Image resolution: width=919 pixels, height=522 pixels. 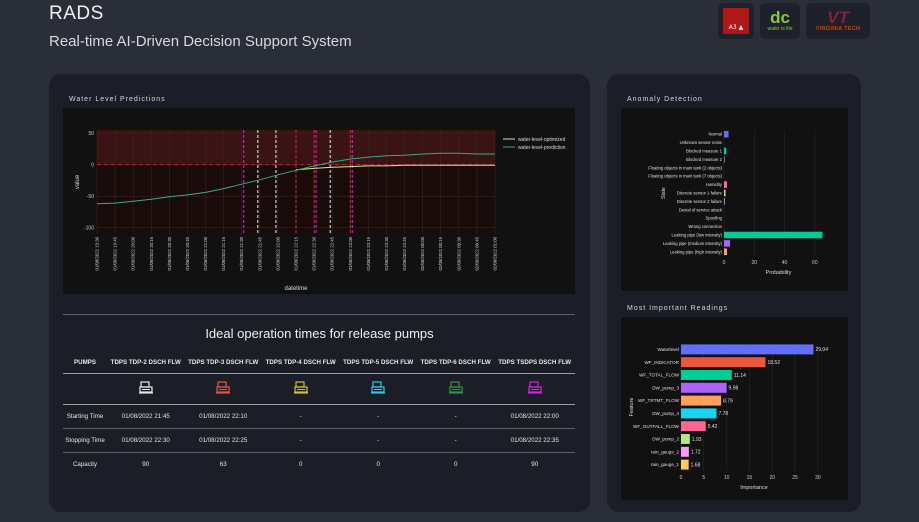 I want to click on column-header: PUMPS, so click(x=85, y=363).